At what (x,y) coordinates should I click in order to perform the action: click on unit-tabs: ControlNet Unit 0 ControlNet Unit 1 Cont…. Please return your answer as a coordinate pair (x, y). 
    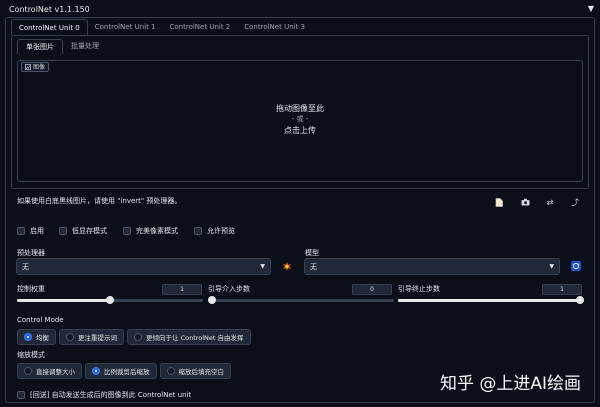
    Looking at the image, I should click on (161, 27).